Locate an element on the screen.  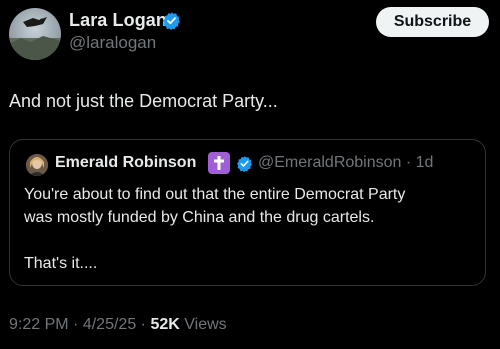
author-handle: @laralogan is located at coordinates (112, 43).